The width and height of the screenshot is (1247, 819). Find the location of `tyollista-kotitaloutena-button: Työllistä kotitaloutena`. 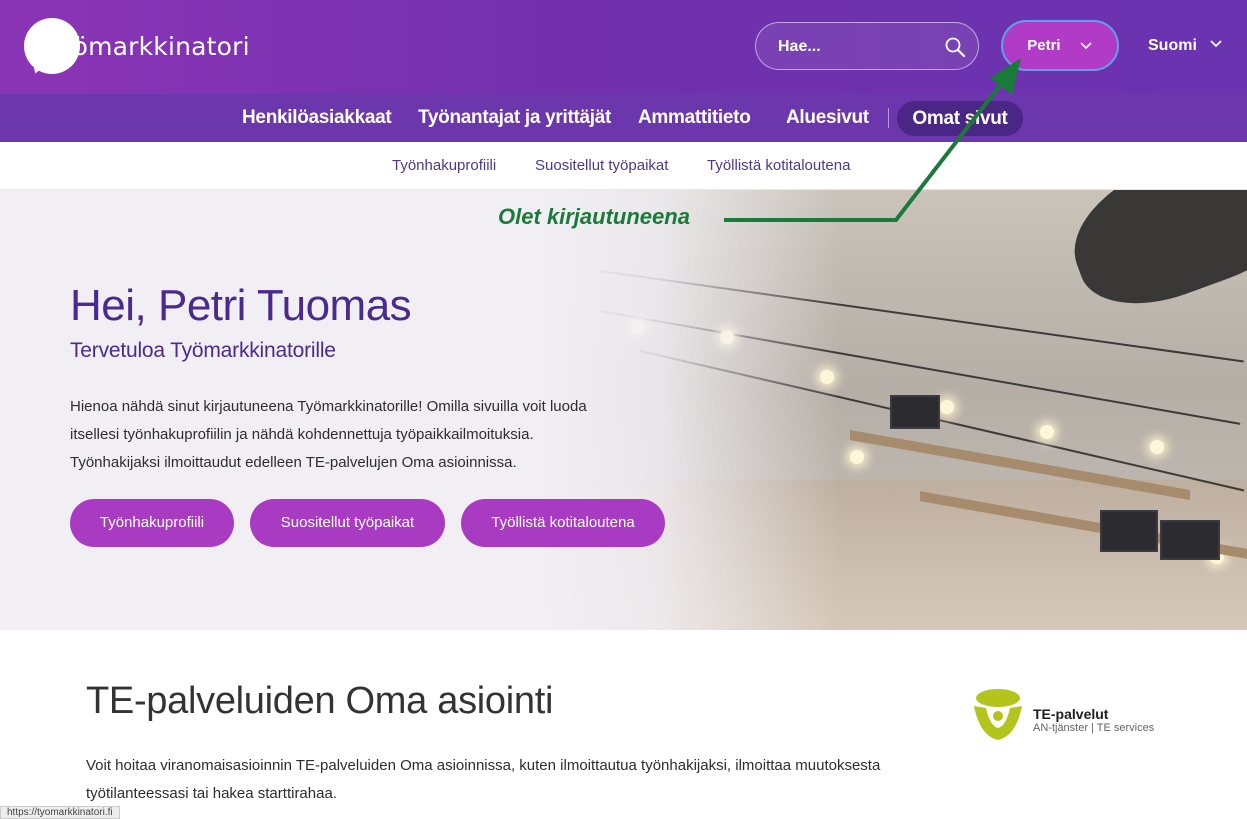

tyollista-kotitaloutena-button: Työllistä kotitaloutena is located at coordinates (563, 523).